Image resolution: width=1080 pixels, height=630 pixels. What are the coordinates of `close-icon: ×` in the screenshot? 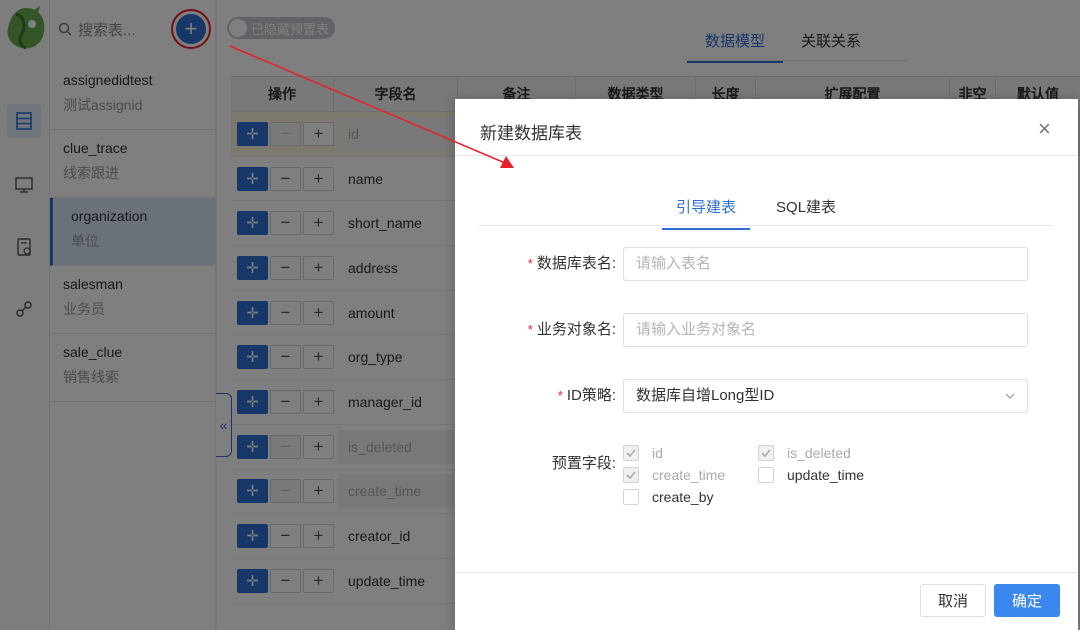 It's located at (1044, 129).